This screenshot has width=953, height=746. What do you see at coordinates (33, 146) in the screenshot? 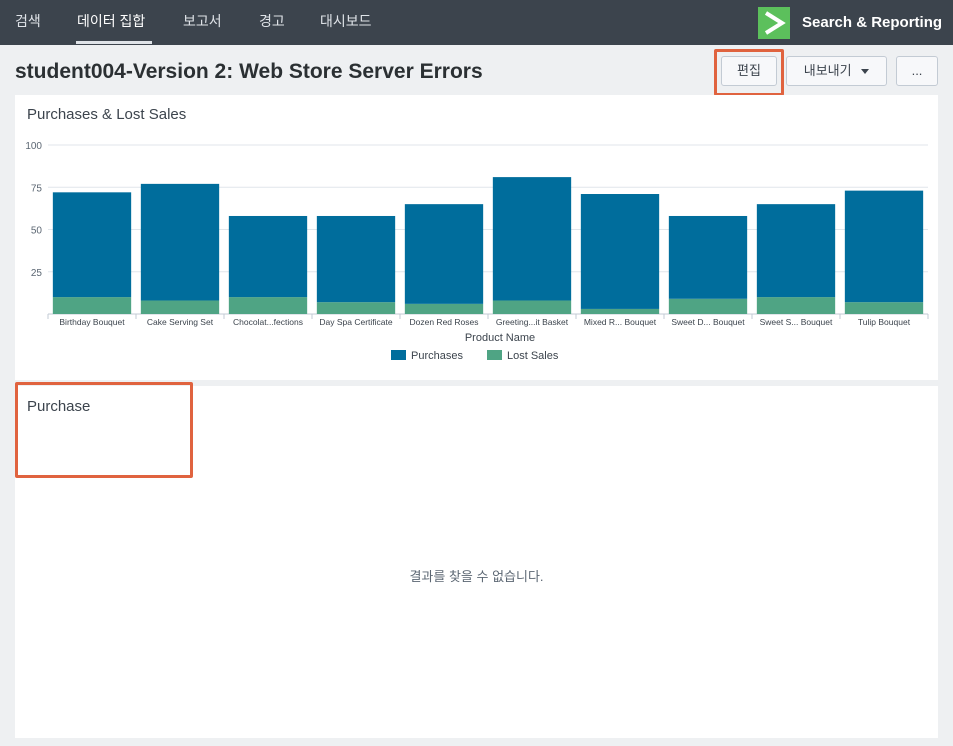
I see `y-tick-label: 100` at bounding box center [33, 146].